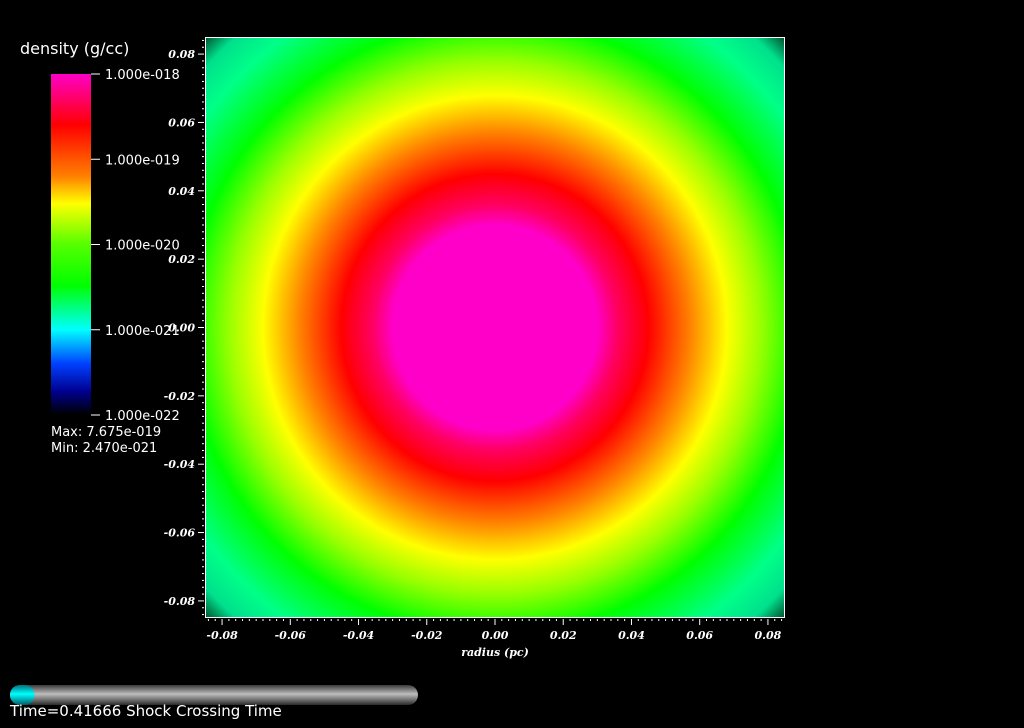 The width and height of the screenshot is (1024, 728). Describe the element at coordinates (106, 432) in the screenshot. I see `max-label: Max: 7.675e-019` at that location.